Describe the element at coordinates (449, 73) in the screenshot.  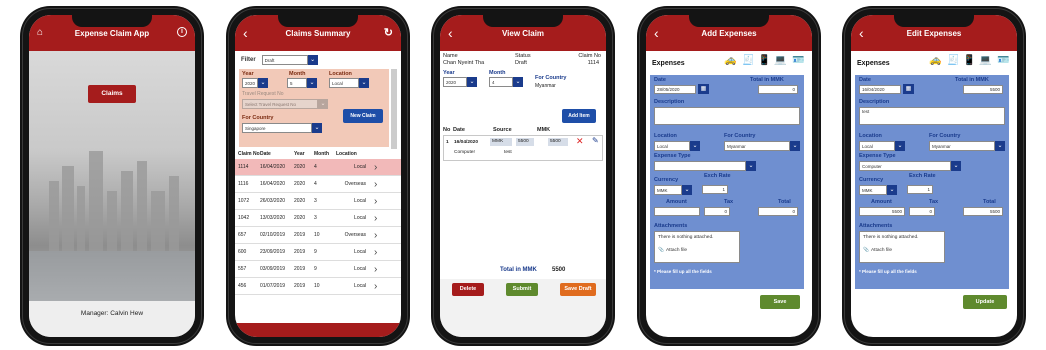
I see `year-label: Year` at that location.